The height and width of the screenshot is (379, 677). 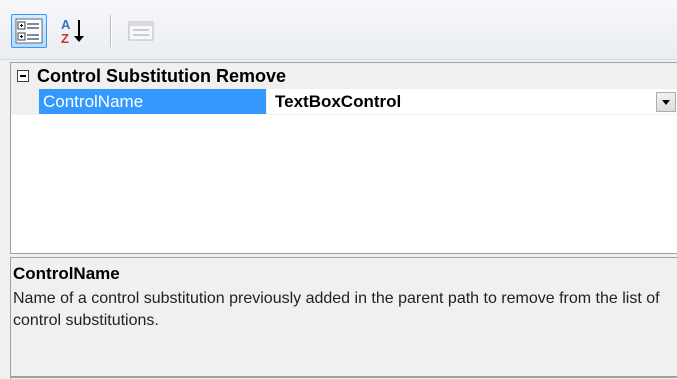 I want to click on alphabetical-button: A Z, so click(x=76, y=31).